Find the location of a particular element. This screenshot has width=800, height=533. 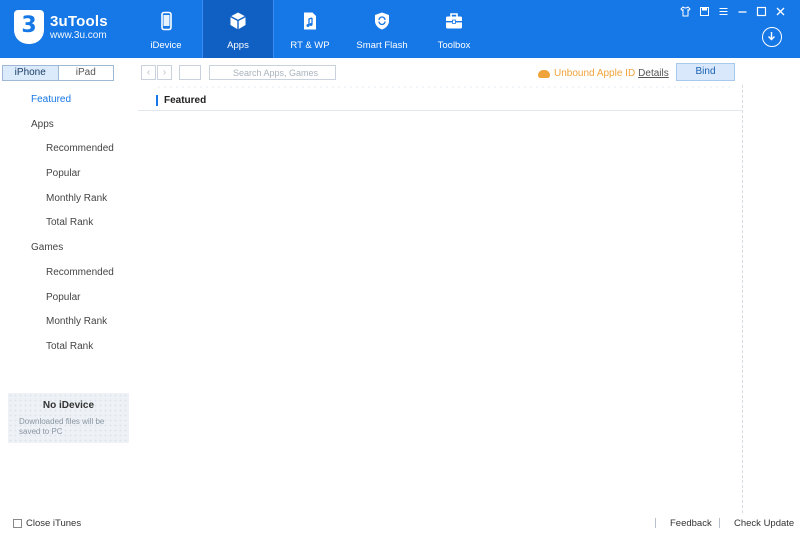

nav-idevice: iDevice is located at coordinates (166, 29).